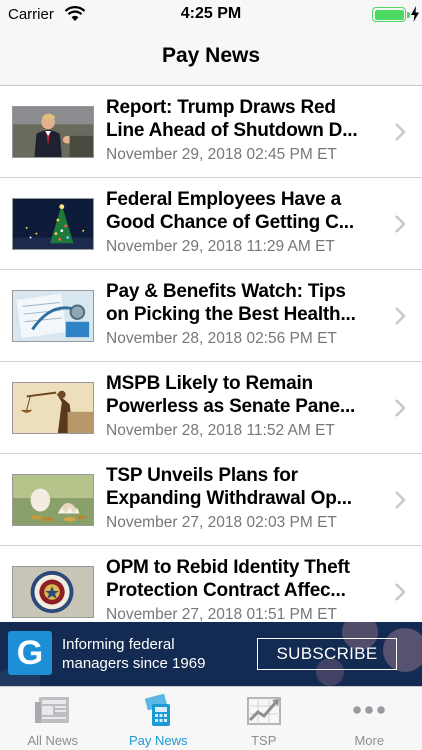  Describe the element at coordinates (221, 154) in the screenshot. I see `article-date: November 29, 2018 02:45 PM ET` at that location.